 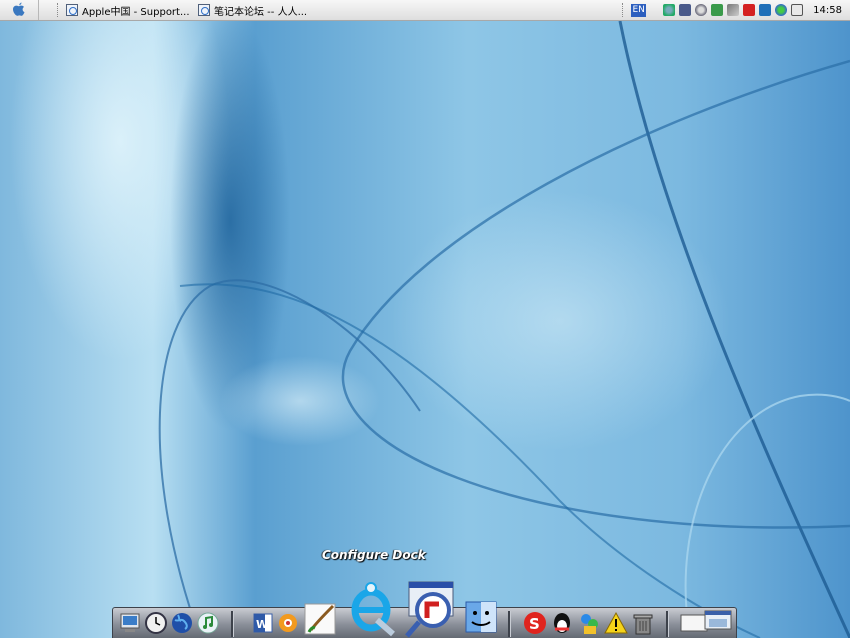 I want to click on word-icon: W, so click(x=263, y=623).